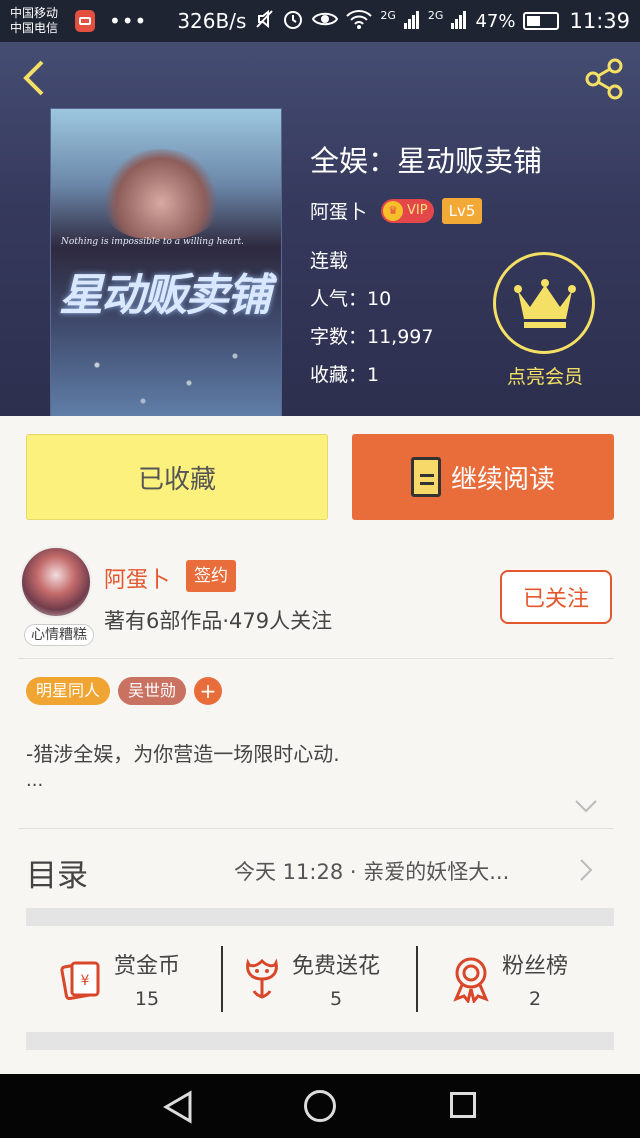  Describe the element at coordinates (541, 21) in the screenshot. I see `battery-icon` at that location.